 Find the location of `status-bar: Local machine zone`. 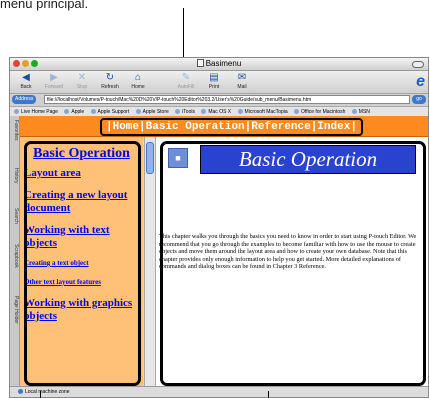

status-bar: Local machine zone is located at coordinates (219, 391).